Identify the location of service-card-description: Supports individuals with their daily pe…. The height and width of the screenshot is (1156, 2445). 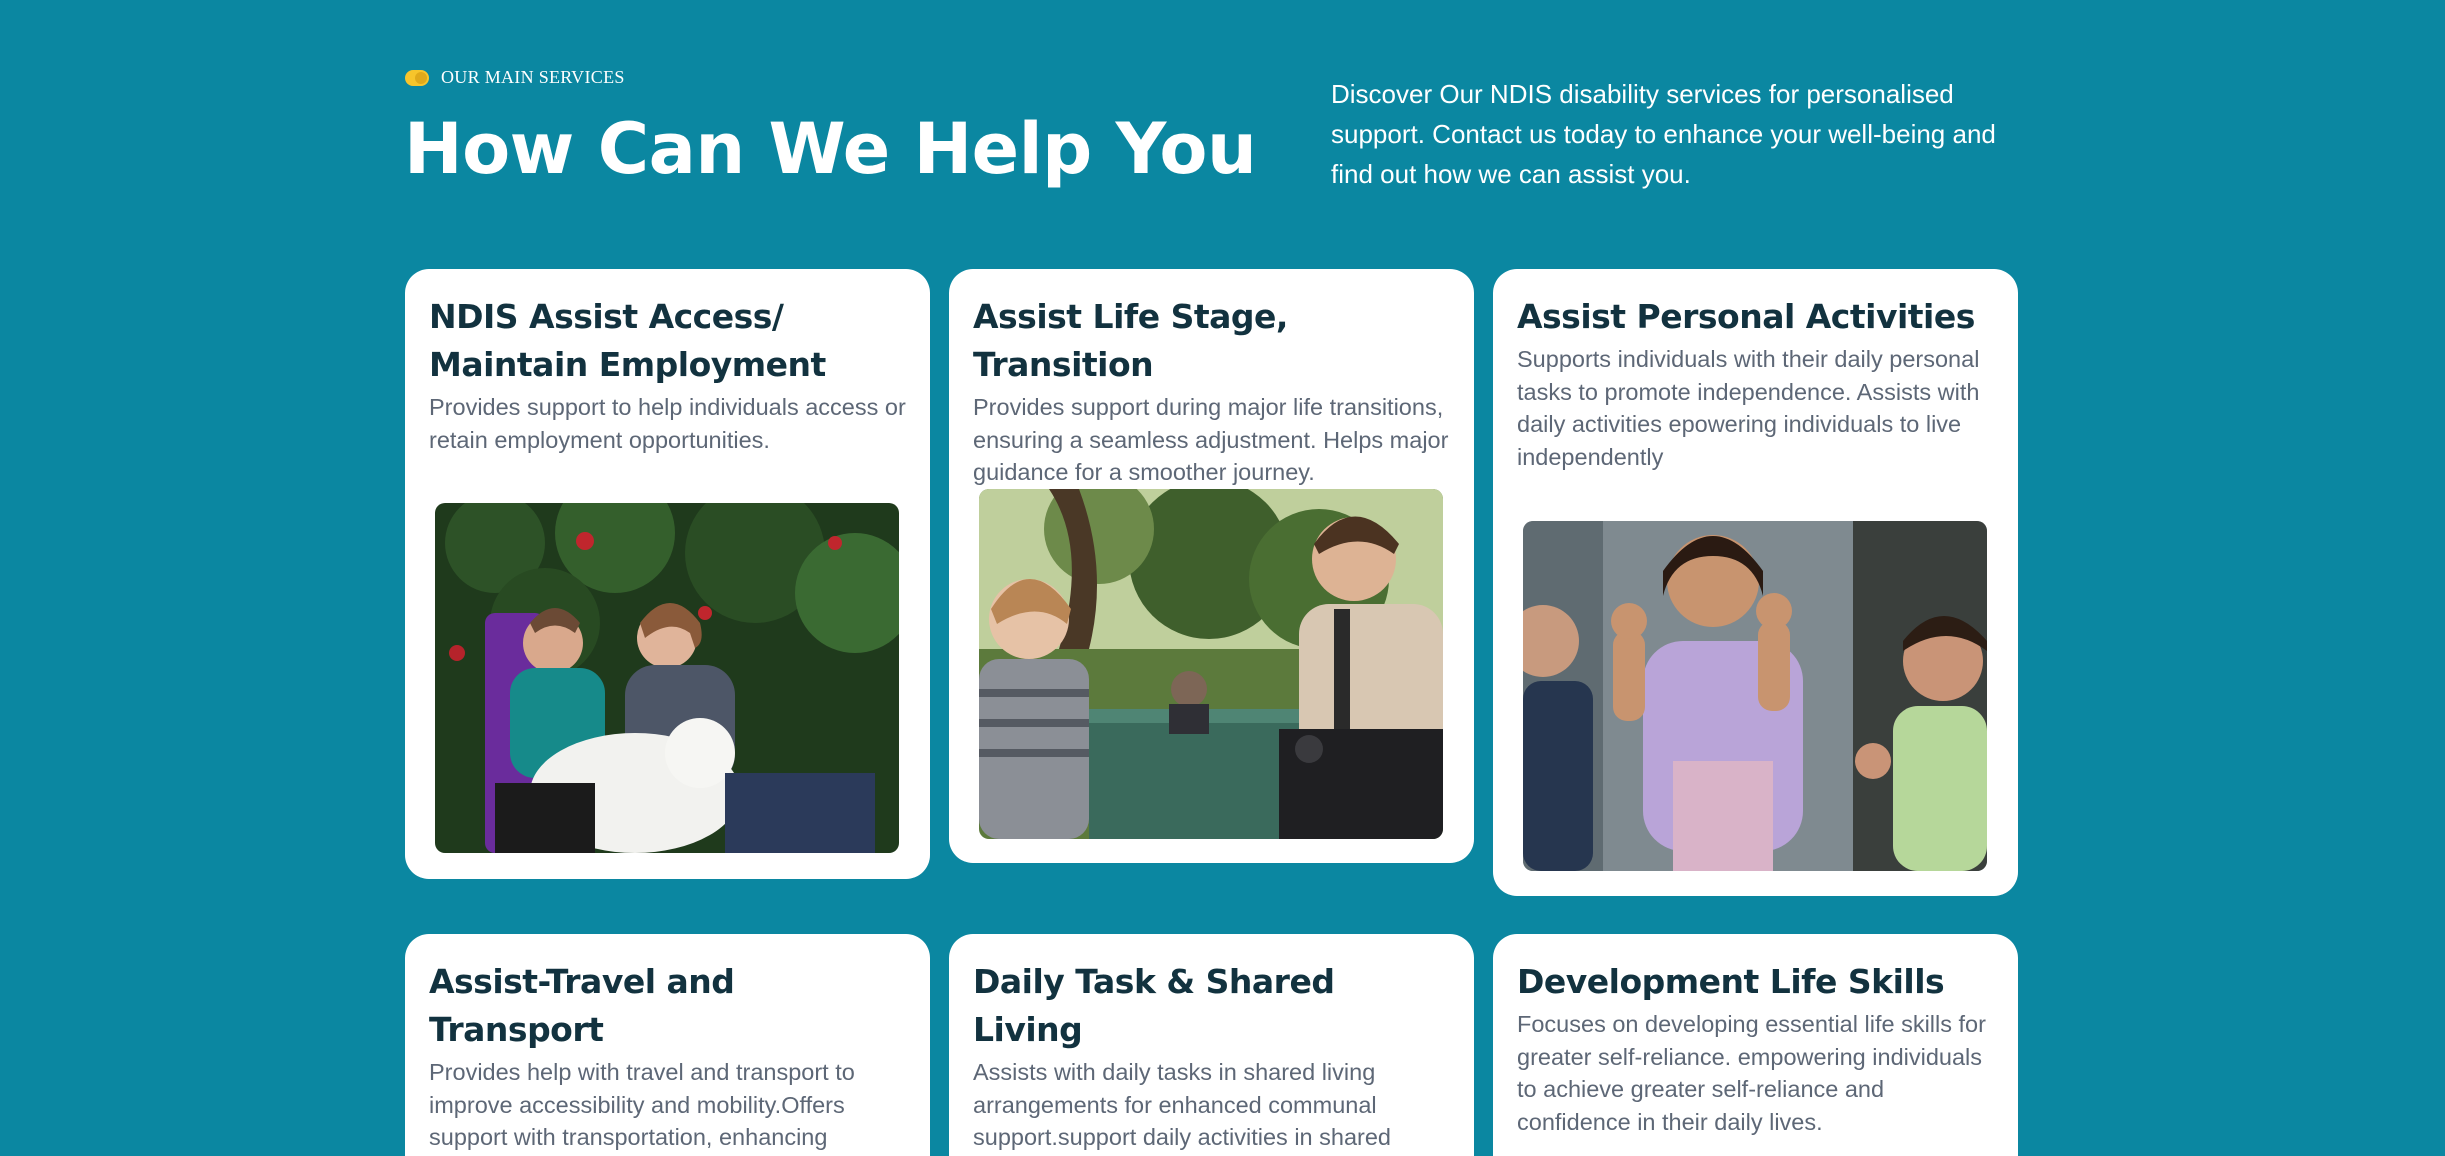
(1748, 408).